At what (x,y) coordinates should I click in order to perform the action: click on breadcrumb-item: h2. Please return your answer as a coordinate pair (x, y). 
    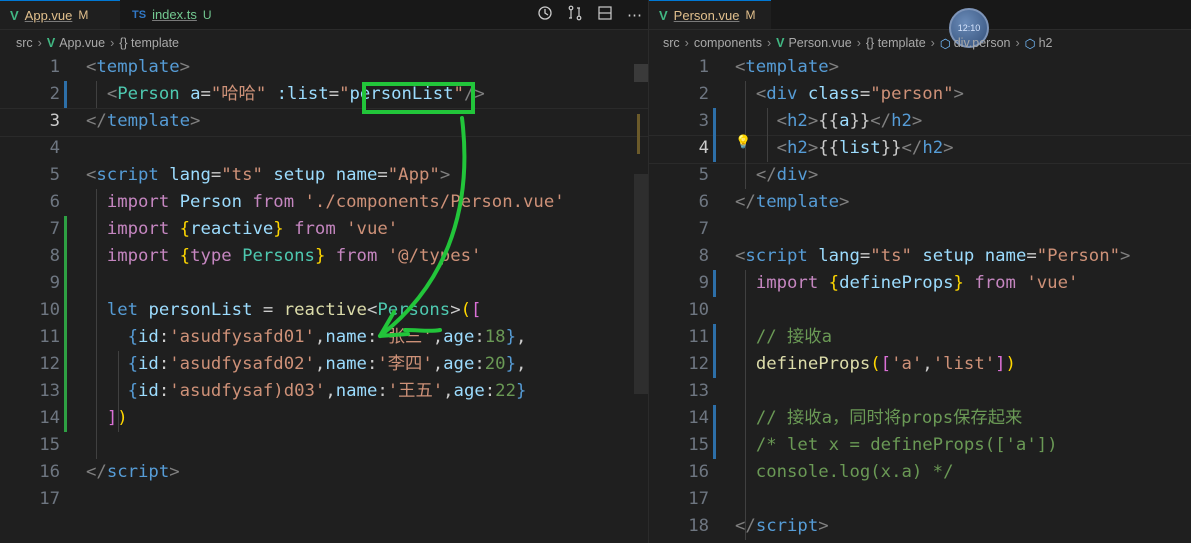
    Looking at the image, I should click on (1046, 43).